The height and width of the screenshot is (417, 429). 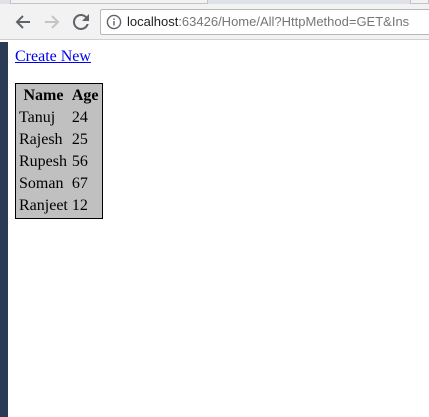 I want to click on arrow-right-icon, so click(x=52, y=22).